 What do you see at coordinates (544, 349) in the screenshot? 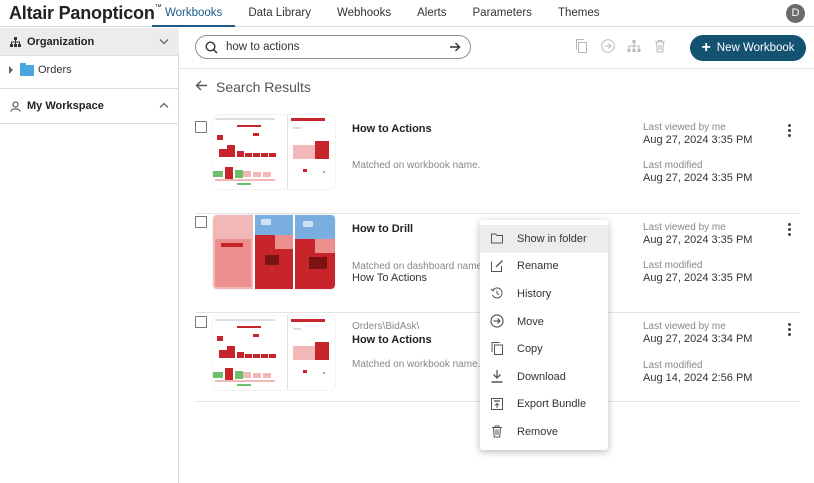
I see `menu-item-copy: Copy` at bounding box center [544, 349].